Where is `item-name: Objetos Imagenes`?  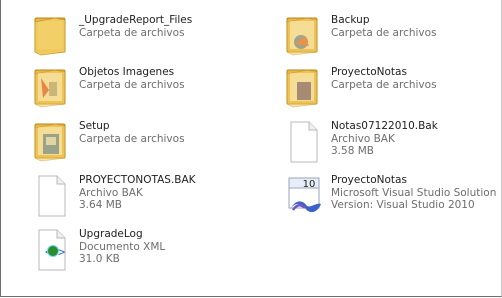
item-name: Objetos Imagenes is located at coordinates (127, 72).